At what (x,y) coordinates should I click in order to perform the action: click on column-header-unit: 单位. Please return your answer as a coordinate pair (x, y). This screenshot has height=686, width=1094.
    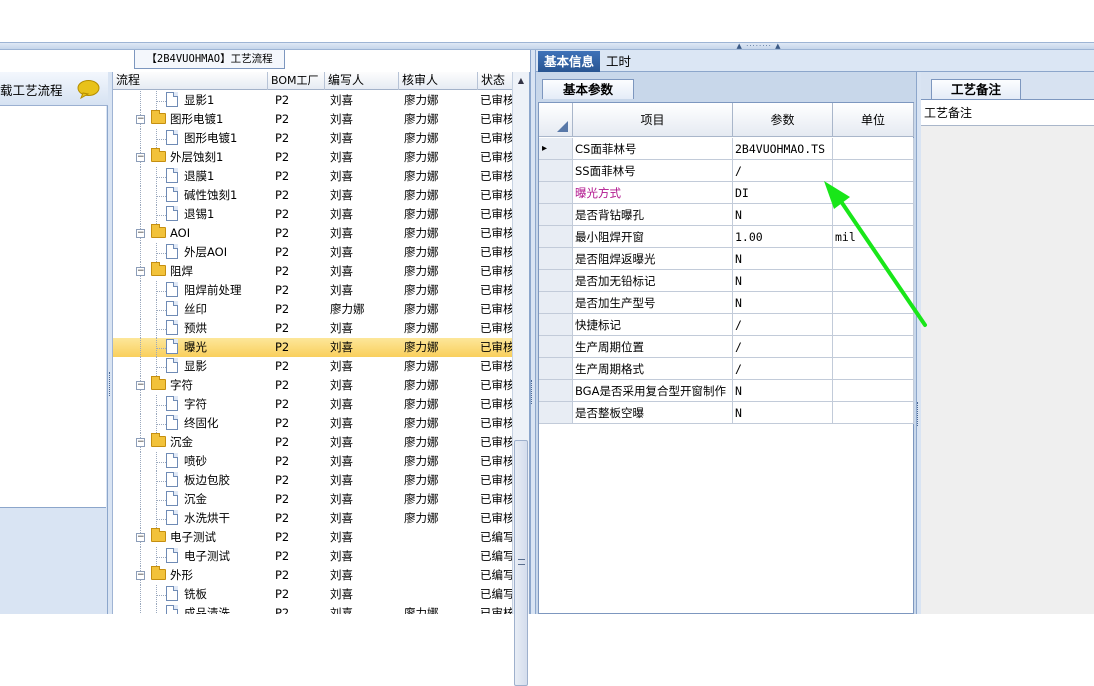
    Looking at the image, I should click on (873, 120).